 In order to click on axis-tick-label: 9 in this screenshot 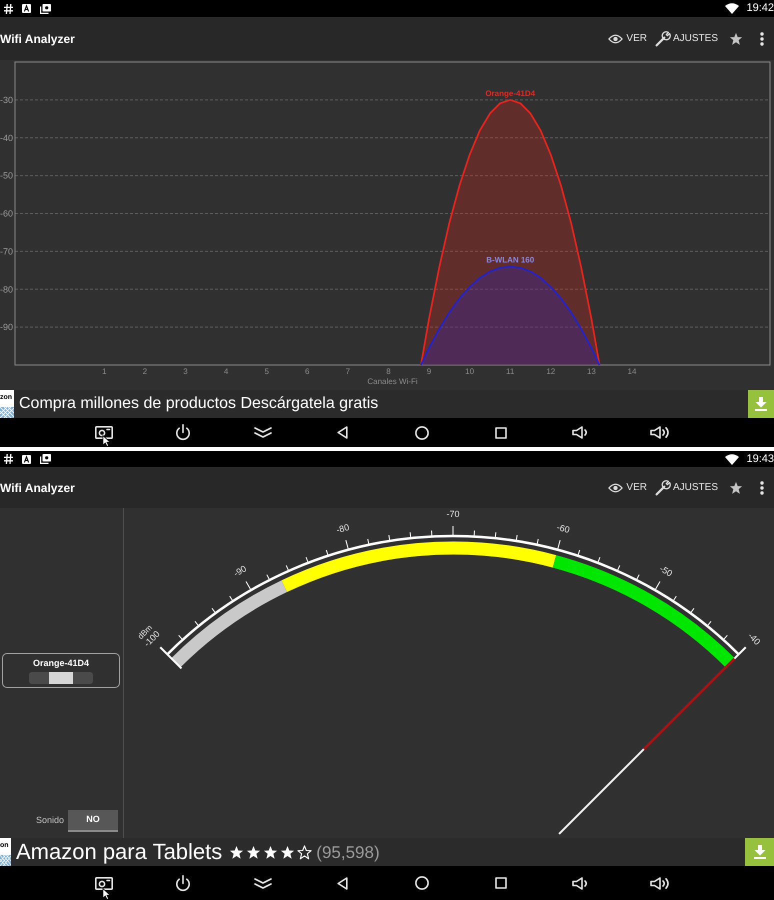, I will do `click(429, 371)`.